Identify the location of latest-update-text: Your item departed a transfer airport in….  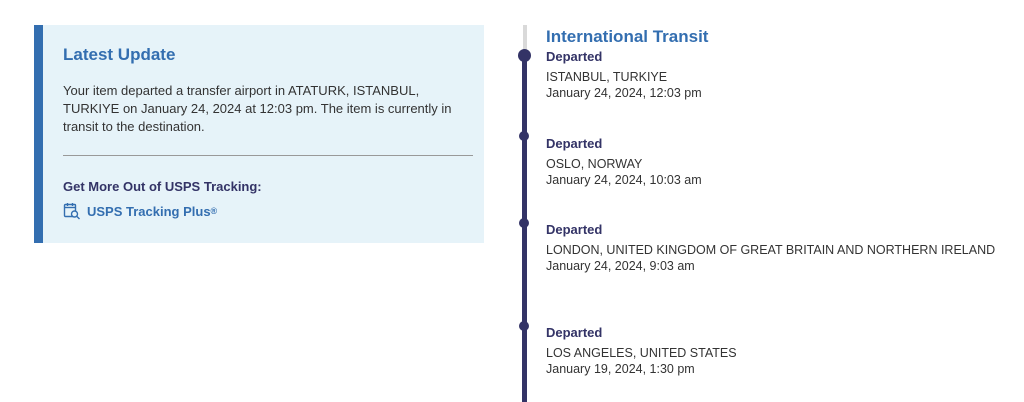
(257, 108).